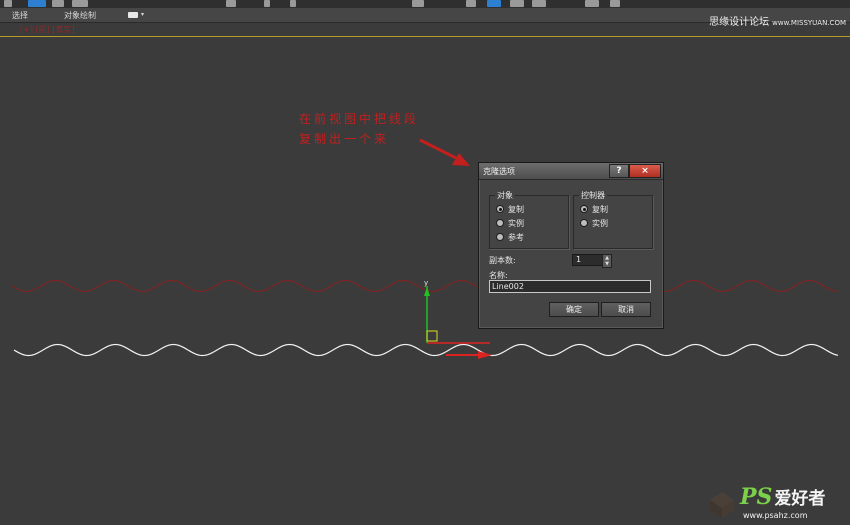  Describe the element at coordinates (645, 171) in the screenshot. I see `close-button: ×` at that location.